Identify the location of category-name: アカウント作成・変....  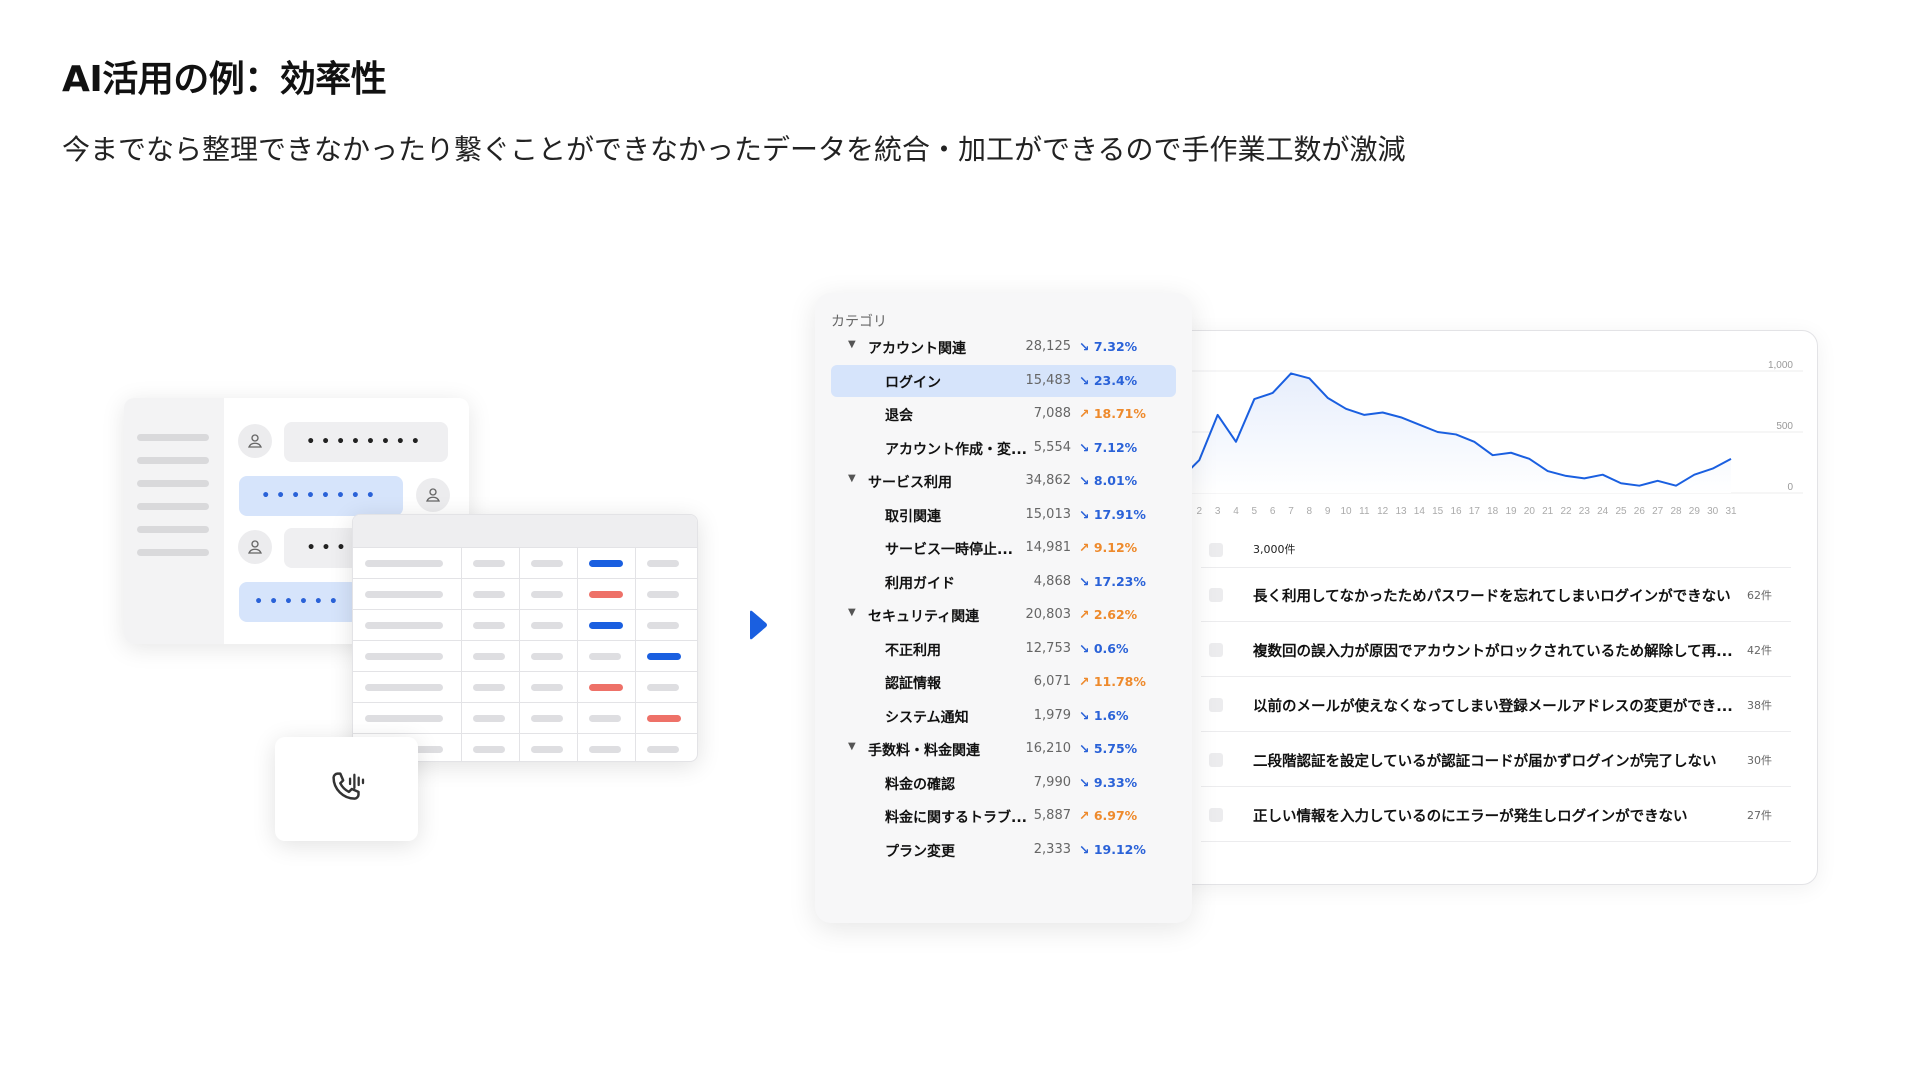
(956, 449).